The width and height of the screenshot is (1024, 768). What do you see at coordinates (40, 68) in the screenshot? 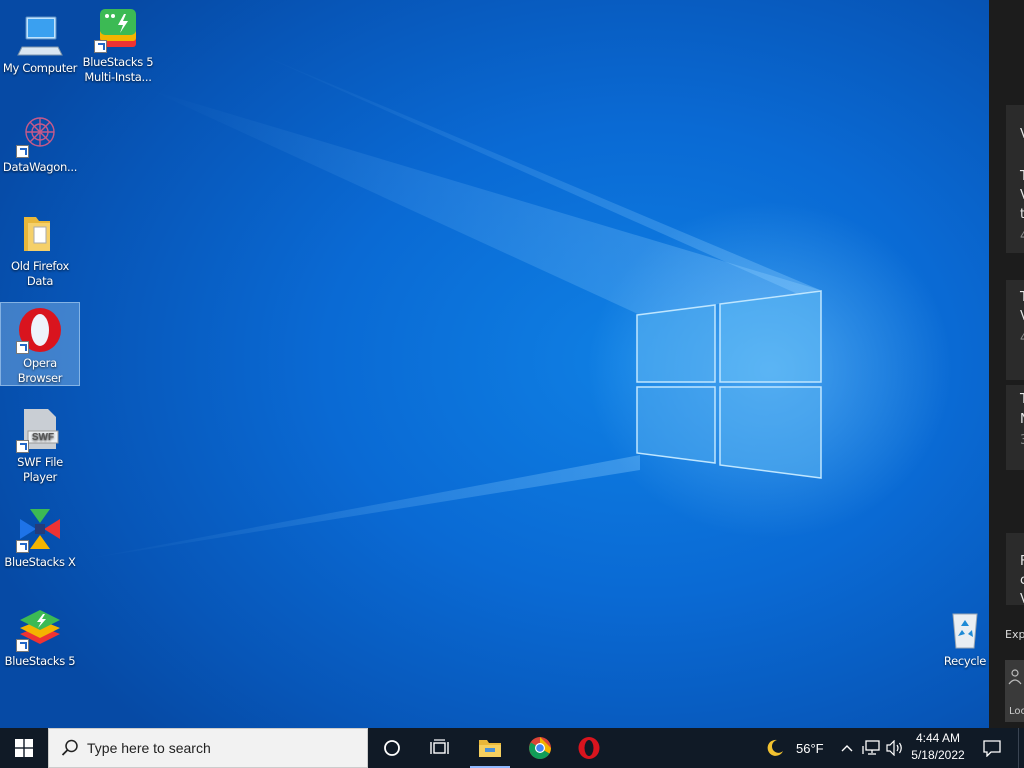
I see `desktop-icon-label: My Computer` at bounding box center [40, 68].